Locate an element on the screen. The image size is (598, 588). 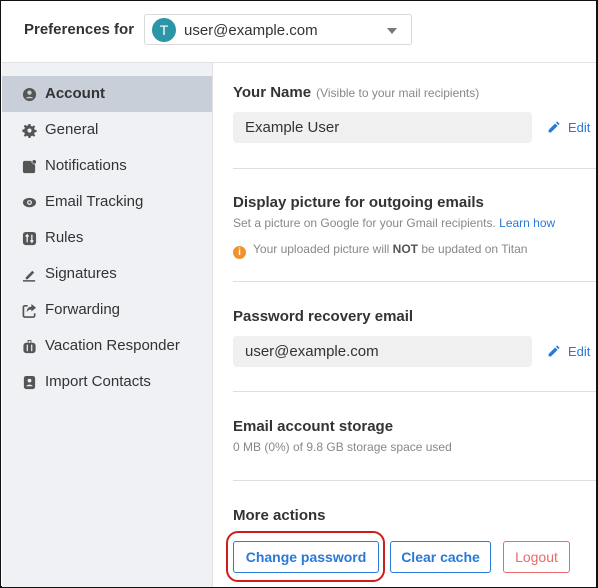
sidebar-item-label: Forwarding is located at coordinates (83, 309).